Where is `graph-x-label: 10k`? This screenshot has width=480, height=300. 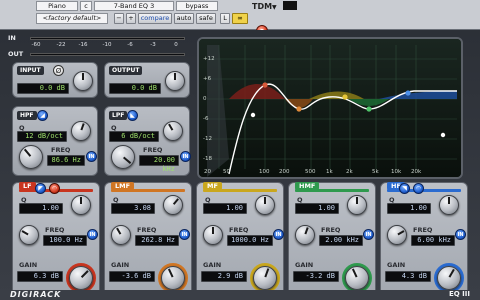 graph-x-label: 10k is located at coordinates (396, 172).